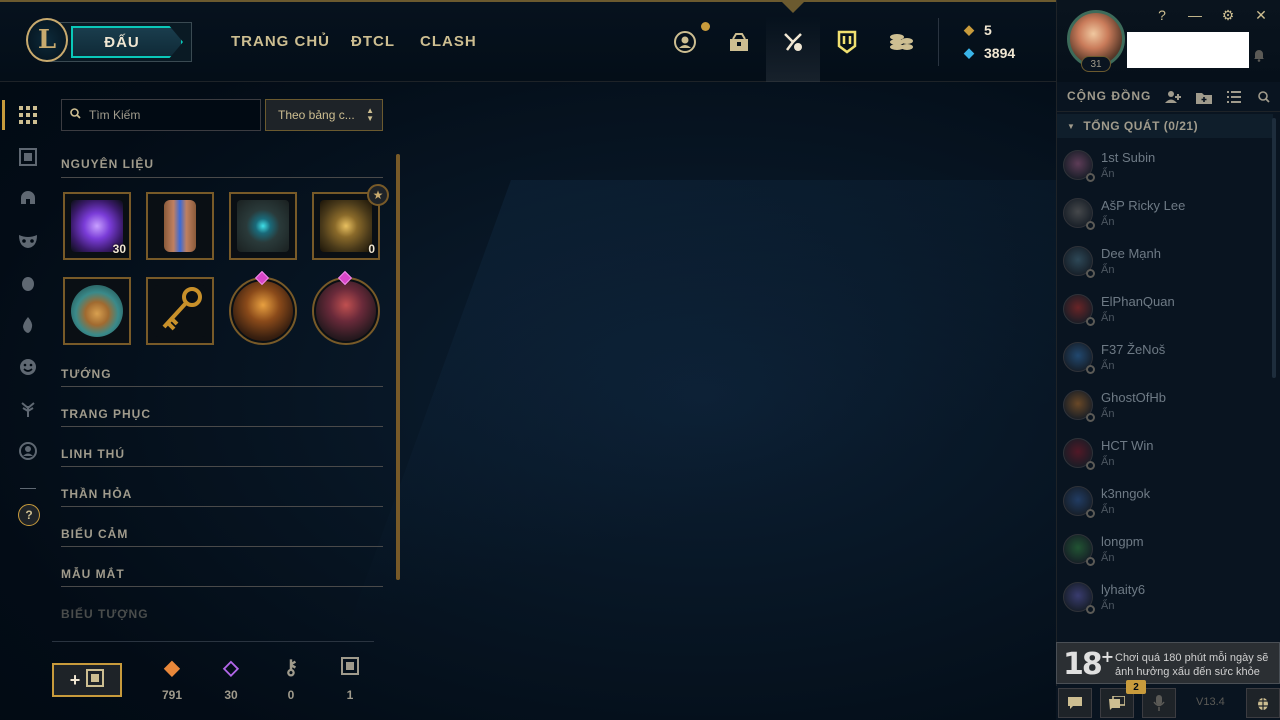 The height and width of the screenshot is (720, 1280). I want to click on craft-chest-button: +, so click(87, 680).